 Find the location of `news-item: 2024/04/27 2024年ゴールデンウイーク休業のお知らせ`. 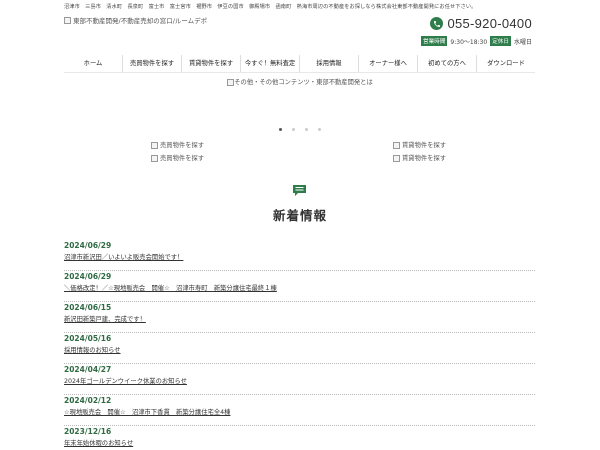

news-item: 2024/04/27 2024年ゴールデンウイーク休業のお知らせ is located at coordinates (299, 379).